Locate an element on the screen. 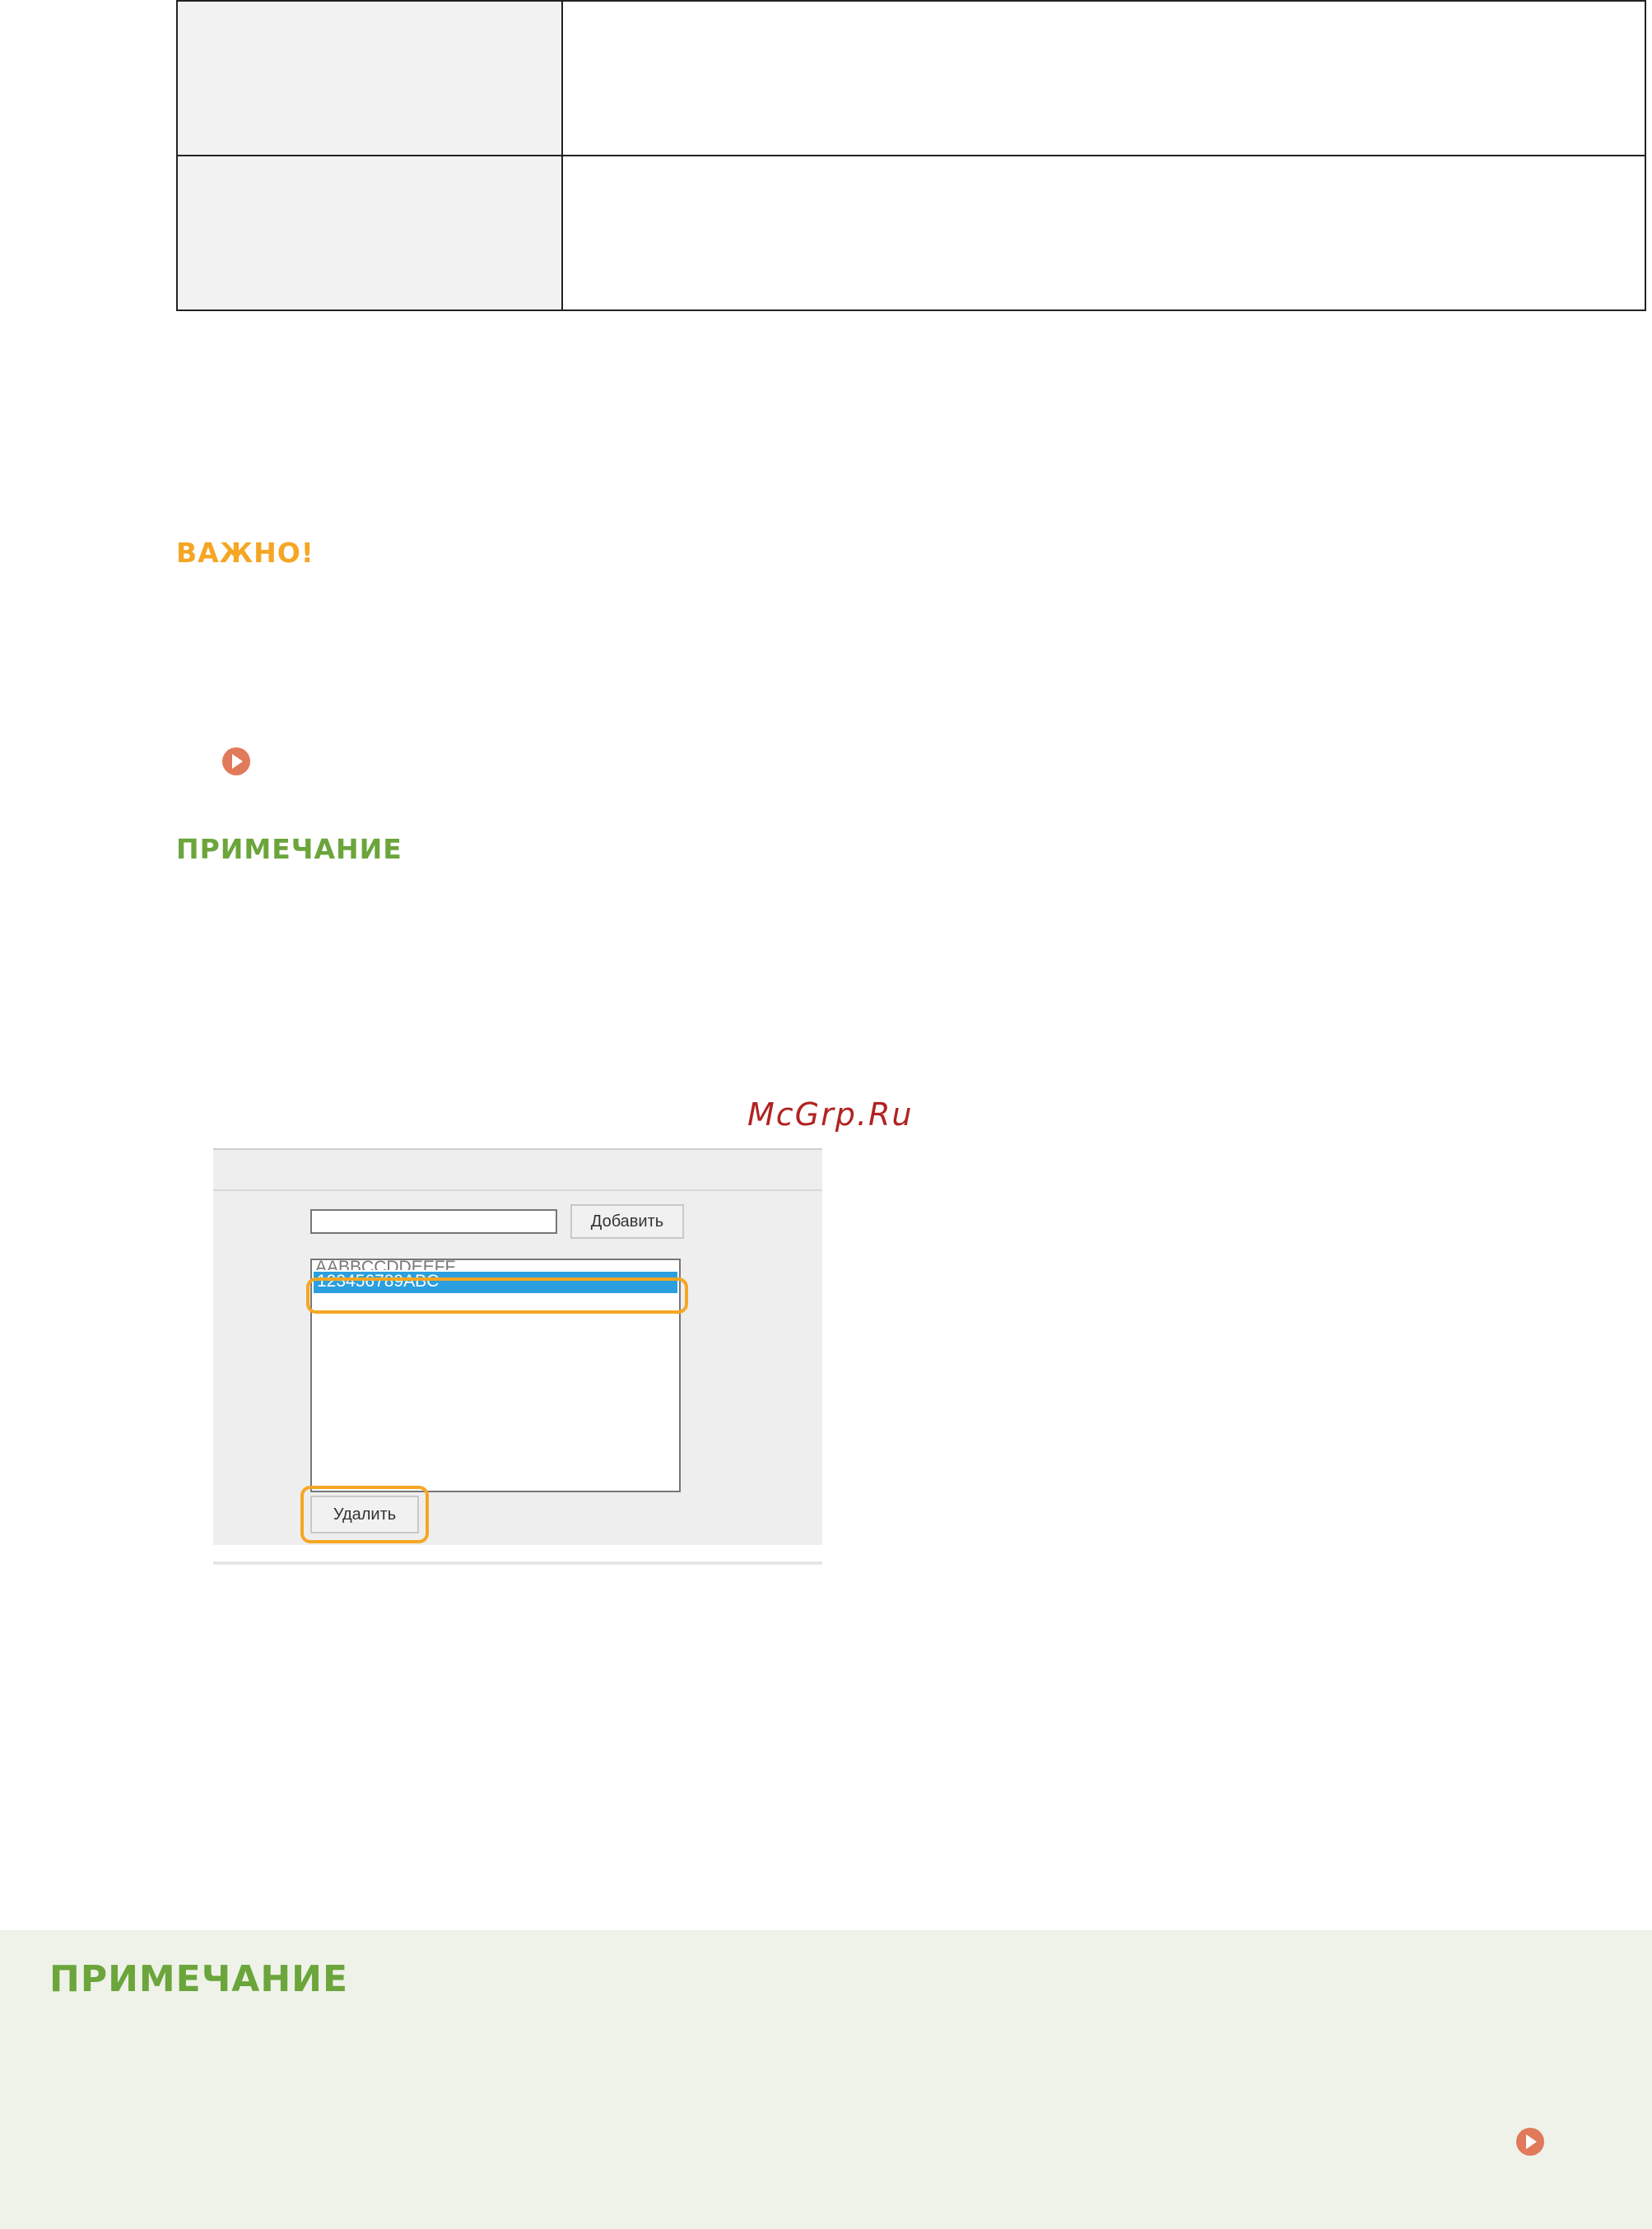 The image size is (1652, 2229). spec-table is located at coordinates (911, 155).